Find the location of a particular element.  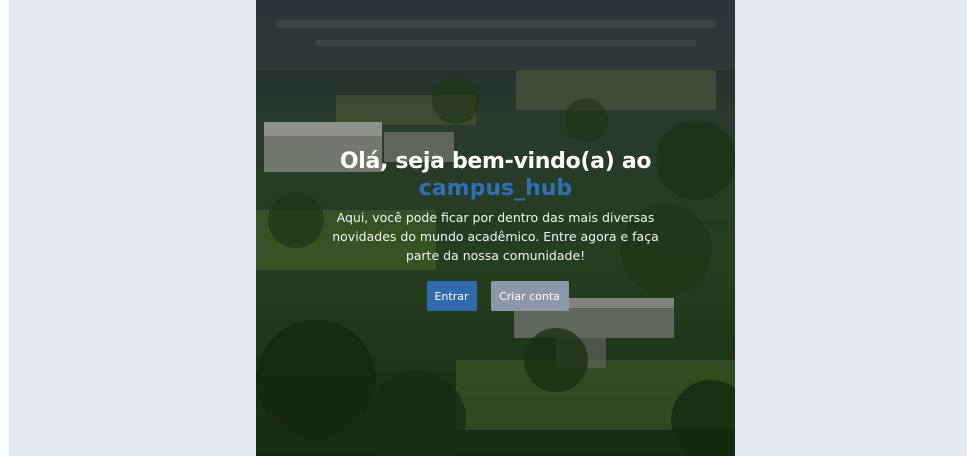

login-button: Entrar is located at coordinates (451, 296).